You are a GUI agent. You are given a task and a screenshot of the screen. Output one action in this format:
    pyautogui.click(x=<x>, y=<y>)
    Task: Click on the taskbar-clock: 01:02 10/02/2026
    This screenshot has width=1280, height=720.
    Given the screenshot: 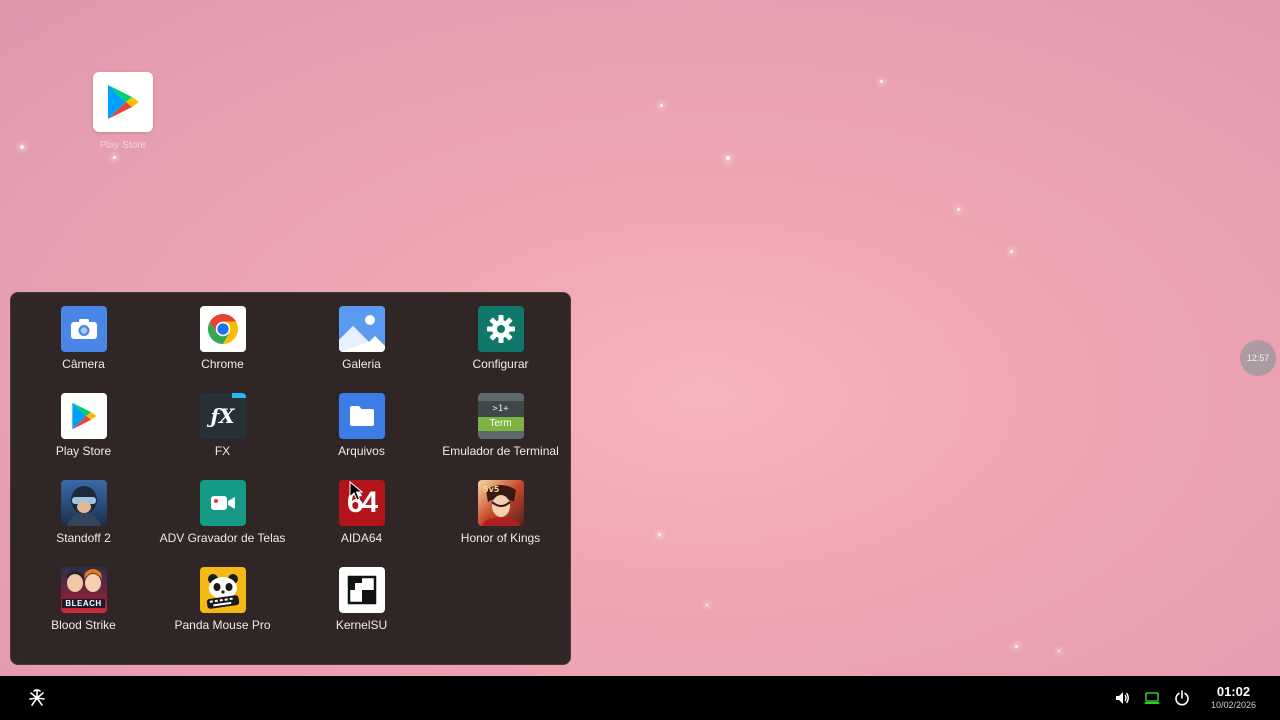 What is the action you would take?
    pyautogui.click(x=1233, y=698)
    